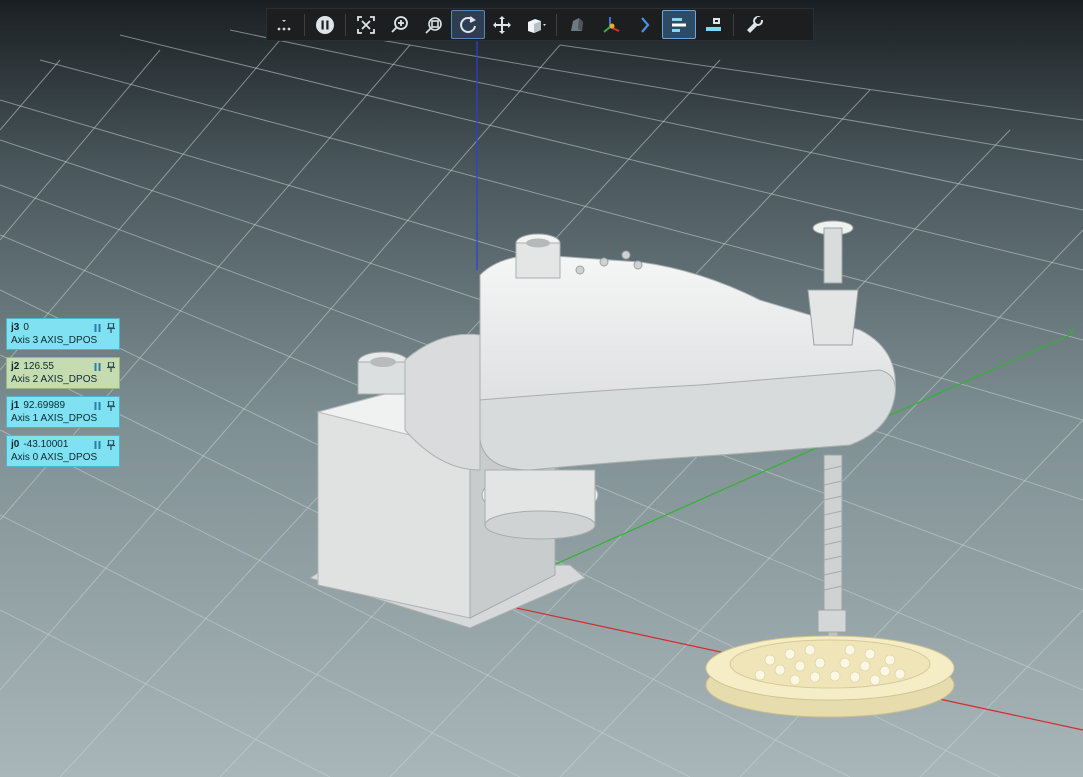 This screenshot has height=777, width=1083. I want to click on pan-icon, so click(502, 24).